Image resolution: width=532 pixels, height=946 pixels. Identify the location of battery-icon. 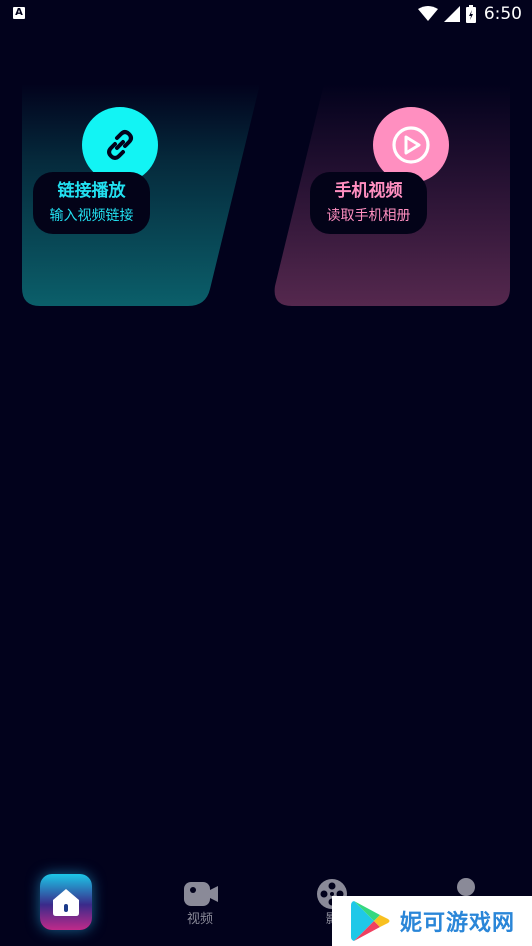
(470, 14).